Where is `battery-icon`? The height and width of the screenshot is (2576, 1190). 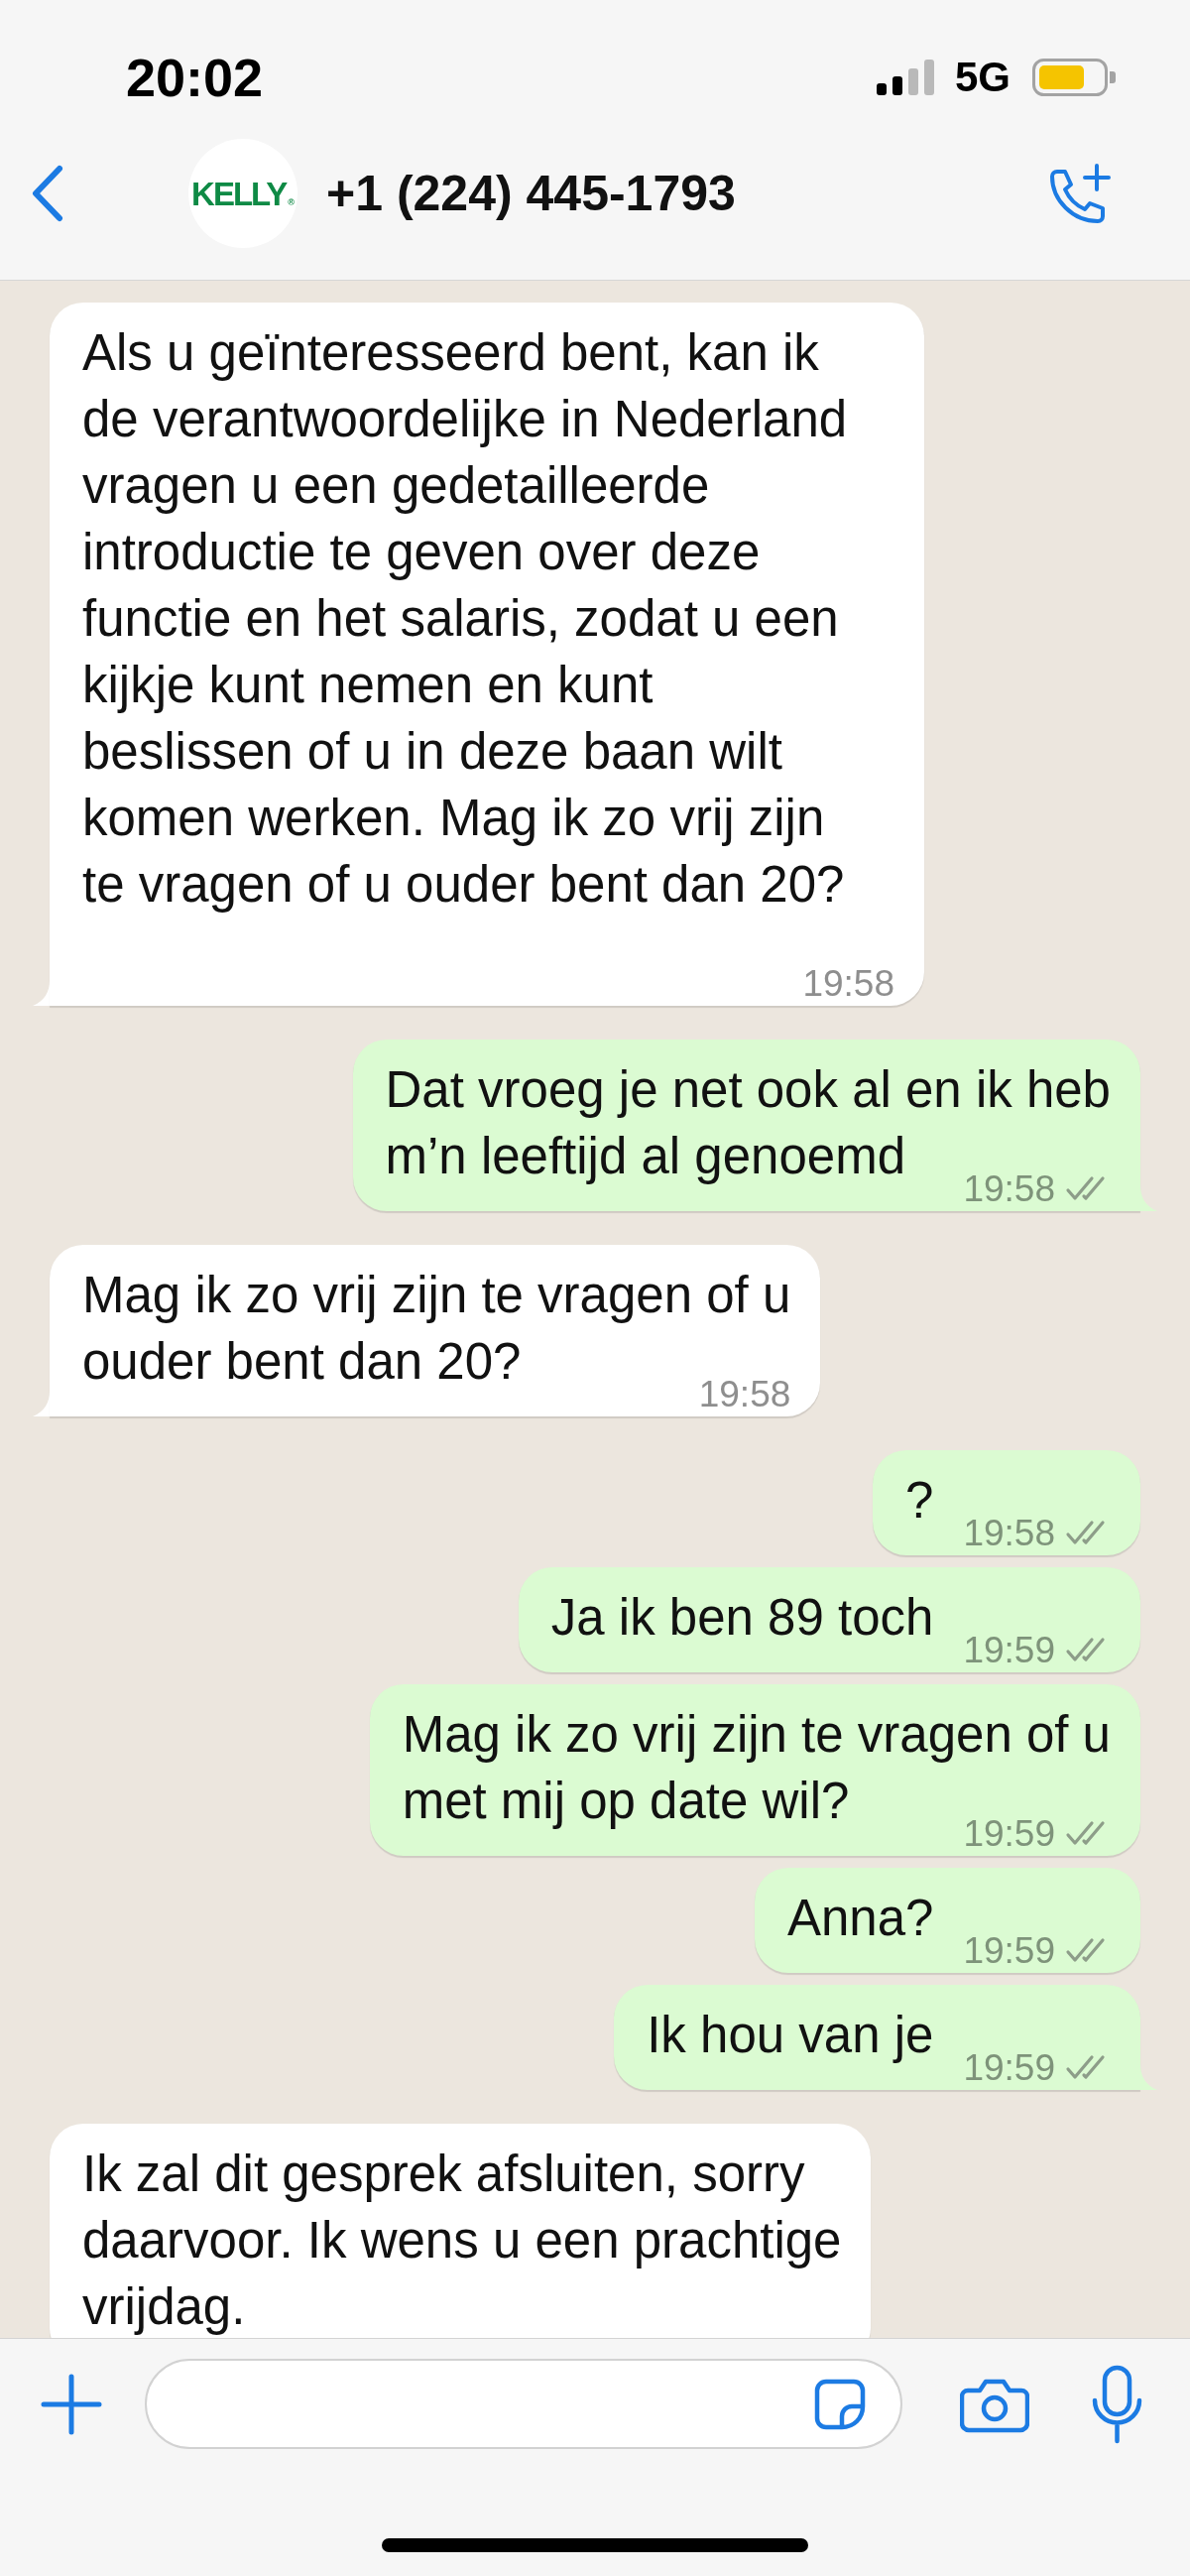 battery-icon is located at coordinates (1074, 77).